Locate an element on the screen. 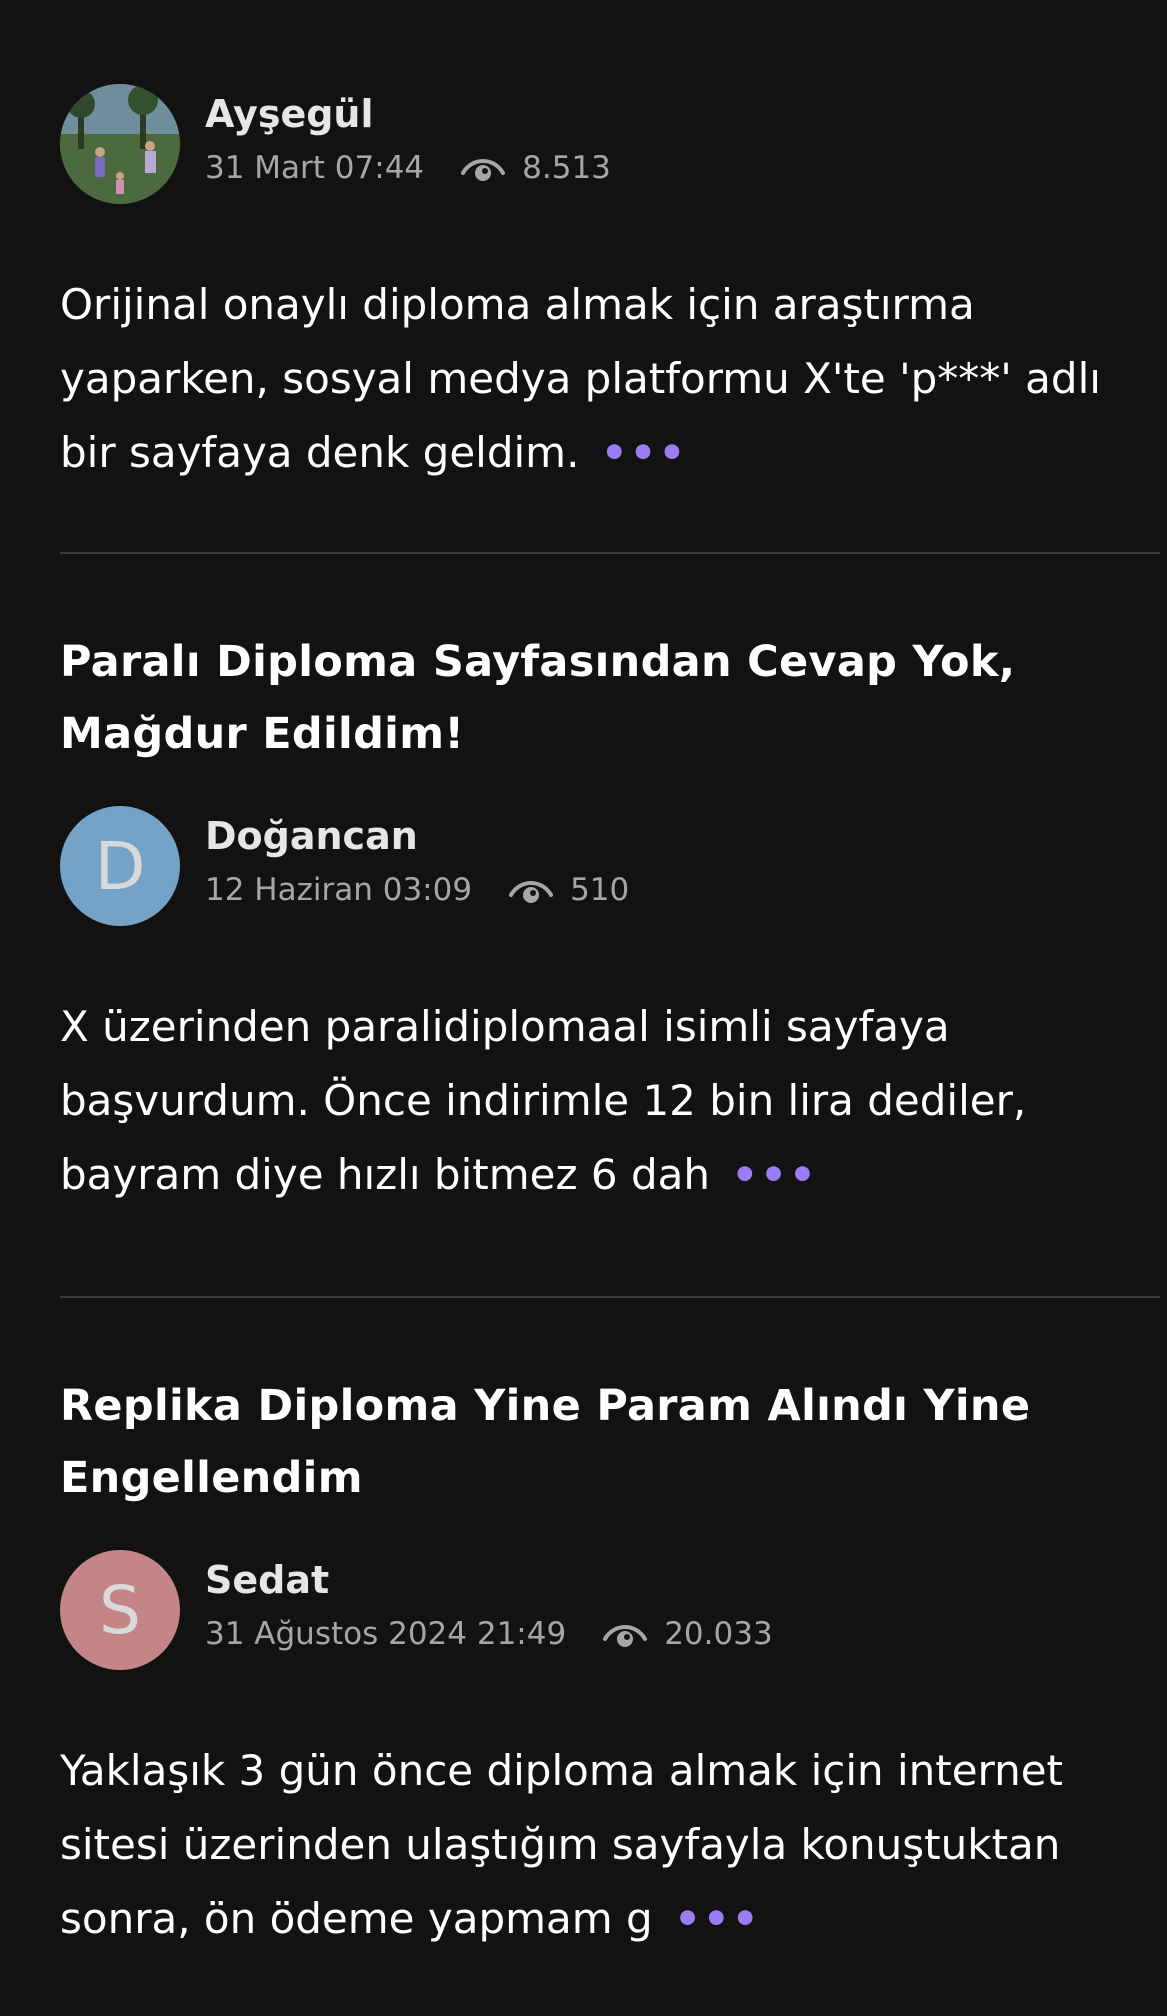 This screenshot has width=1167, height=2016. avatar-initial: D is located at coordinates (120, 866).